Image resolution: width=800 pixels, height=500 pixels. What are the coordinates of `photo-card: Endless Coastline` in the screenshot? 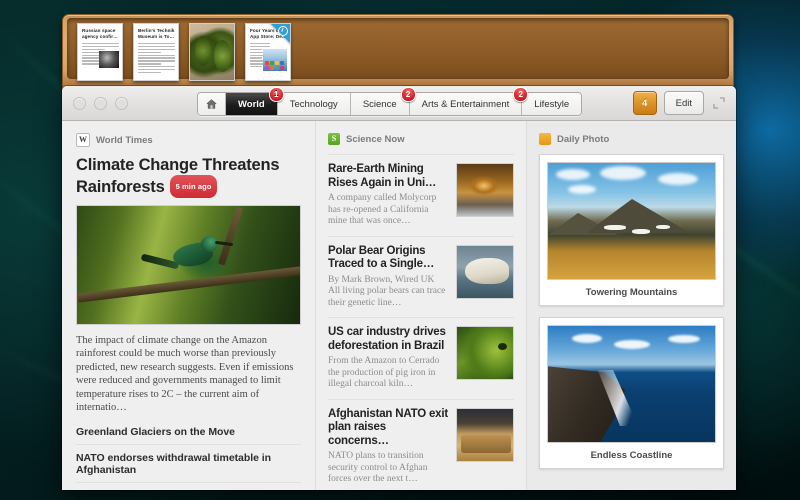 It's located at (631, 393).